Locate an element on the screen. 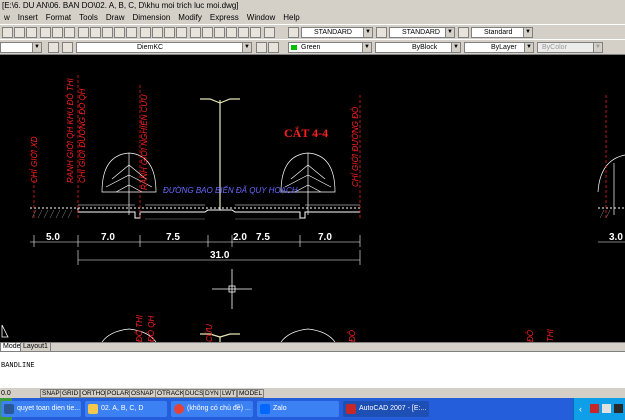  grid-toggle: GRID is located at coordinates (70, 393).